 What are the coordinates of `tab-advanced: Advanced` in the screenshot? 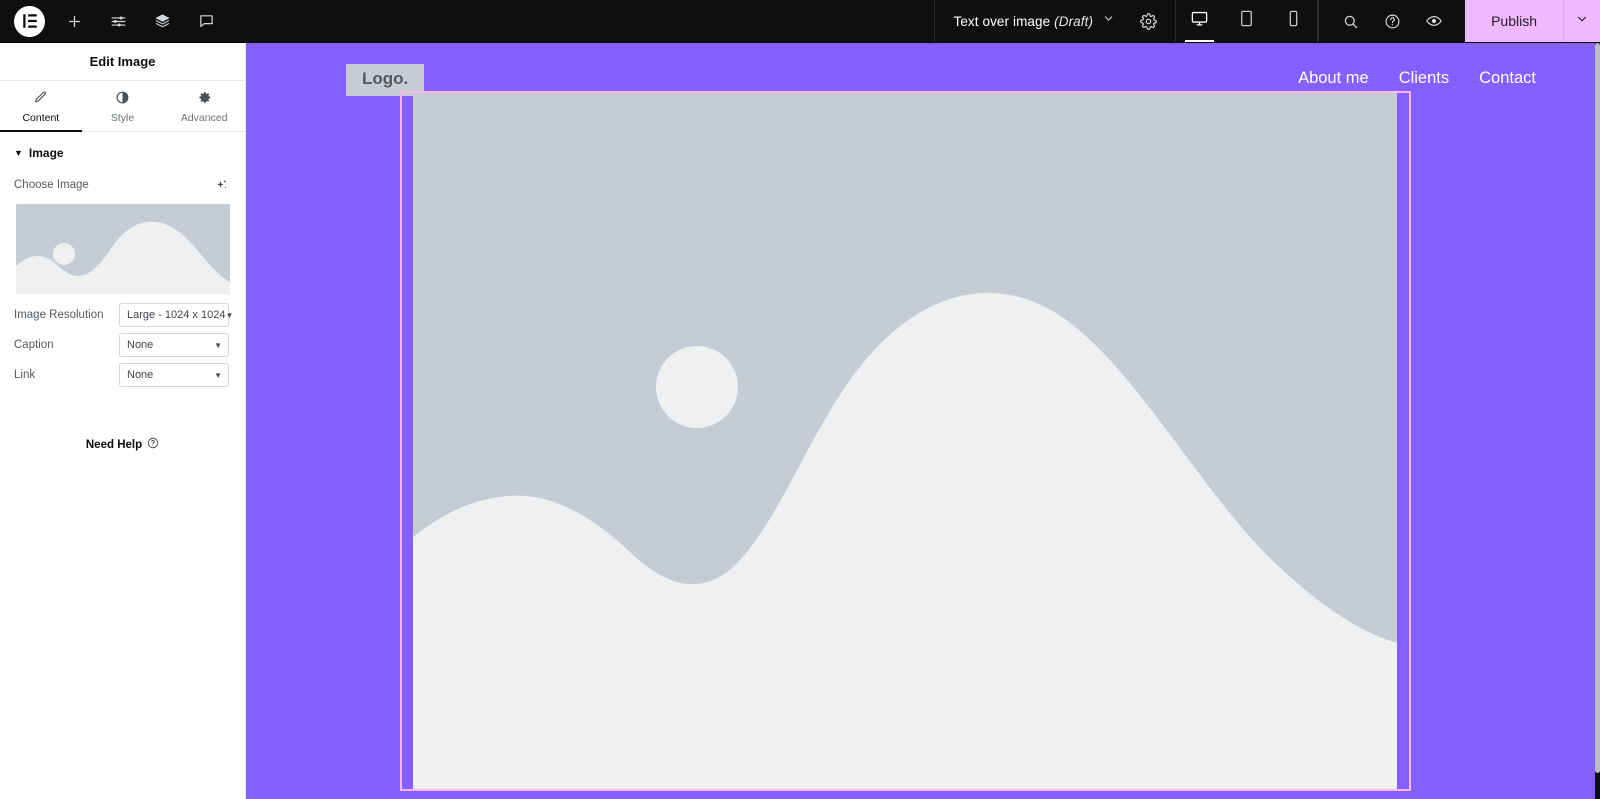 It's located at (204, 106).